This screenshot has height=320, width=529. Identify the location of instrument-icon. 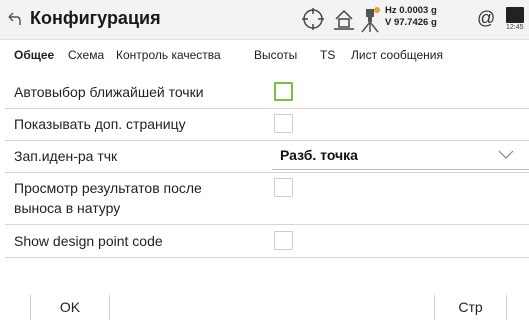
(370, 20).